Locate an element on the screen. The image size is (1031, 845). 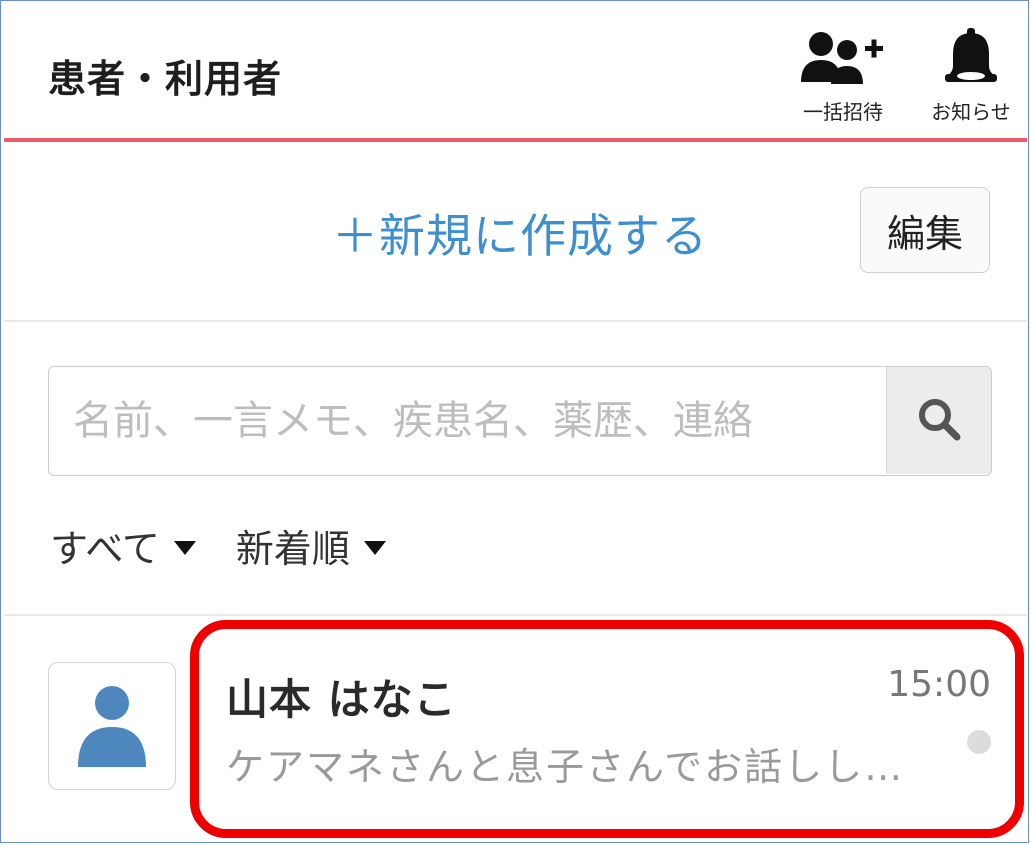
notice-button: お知らせ is located at coordinates (971, 75).